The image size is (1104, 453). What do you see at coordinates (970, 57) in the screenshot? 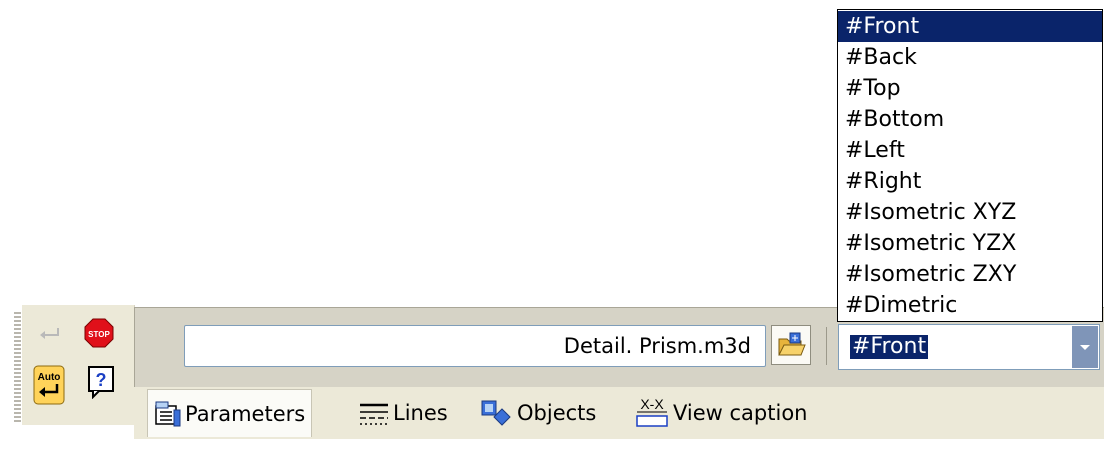
I see `dropdown-item-back: #Back` at bounding box center [970, 57].